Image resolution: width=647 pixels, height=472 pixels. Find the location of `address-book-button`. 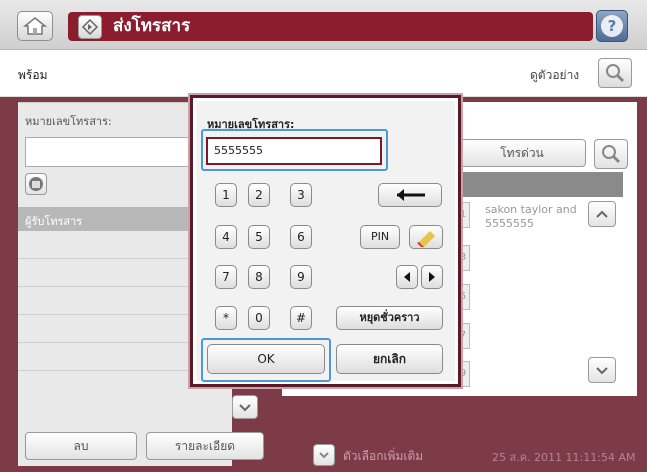

address-book-button is located at coordinates (36, 184).